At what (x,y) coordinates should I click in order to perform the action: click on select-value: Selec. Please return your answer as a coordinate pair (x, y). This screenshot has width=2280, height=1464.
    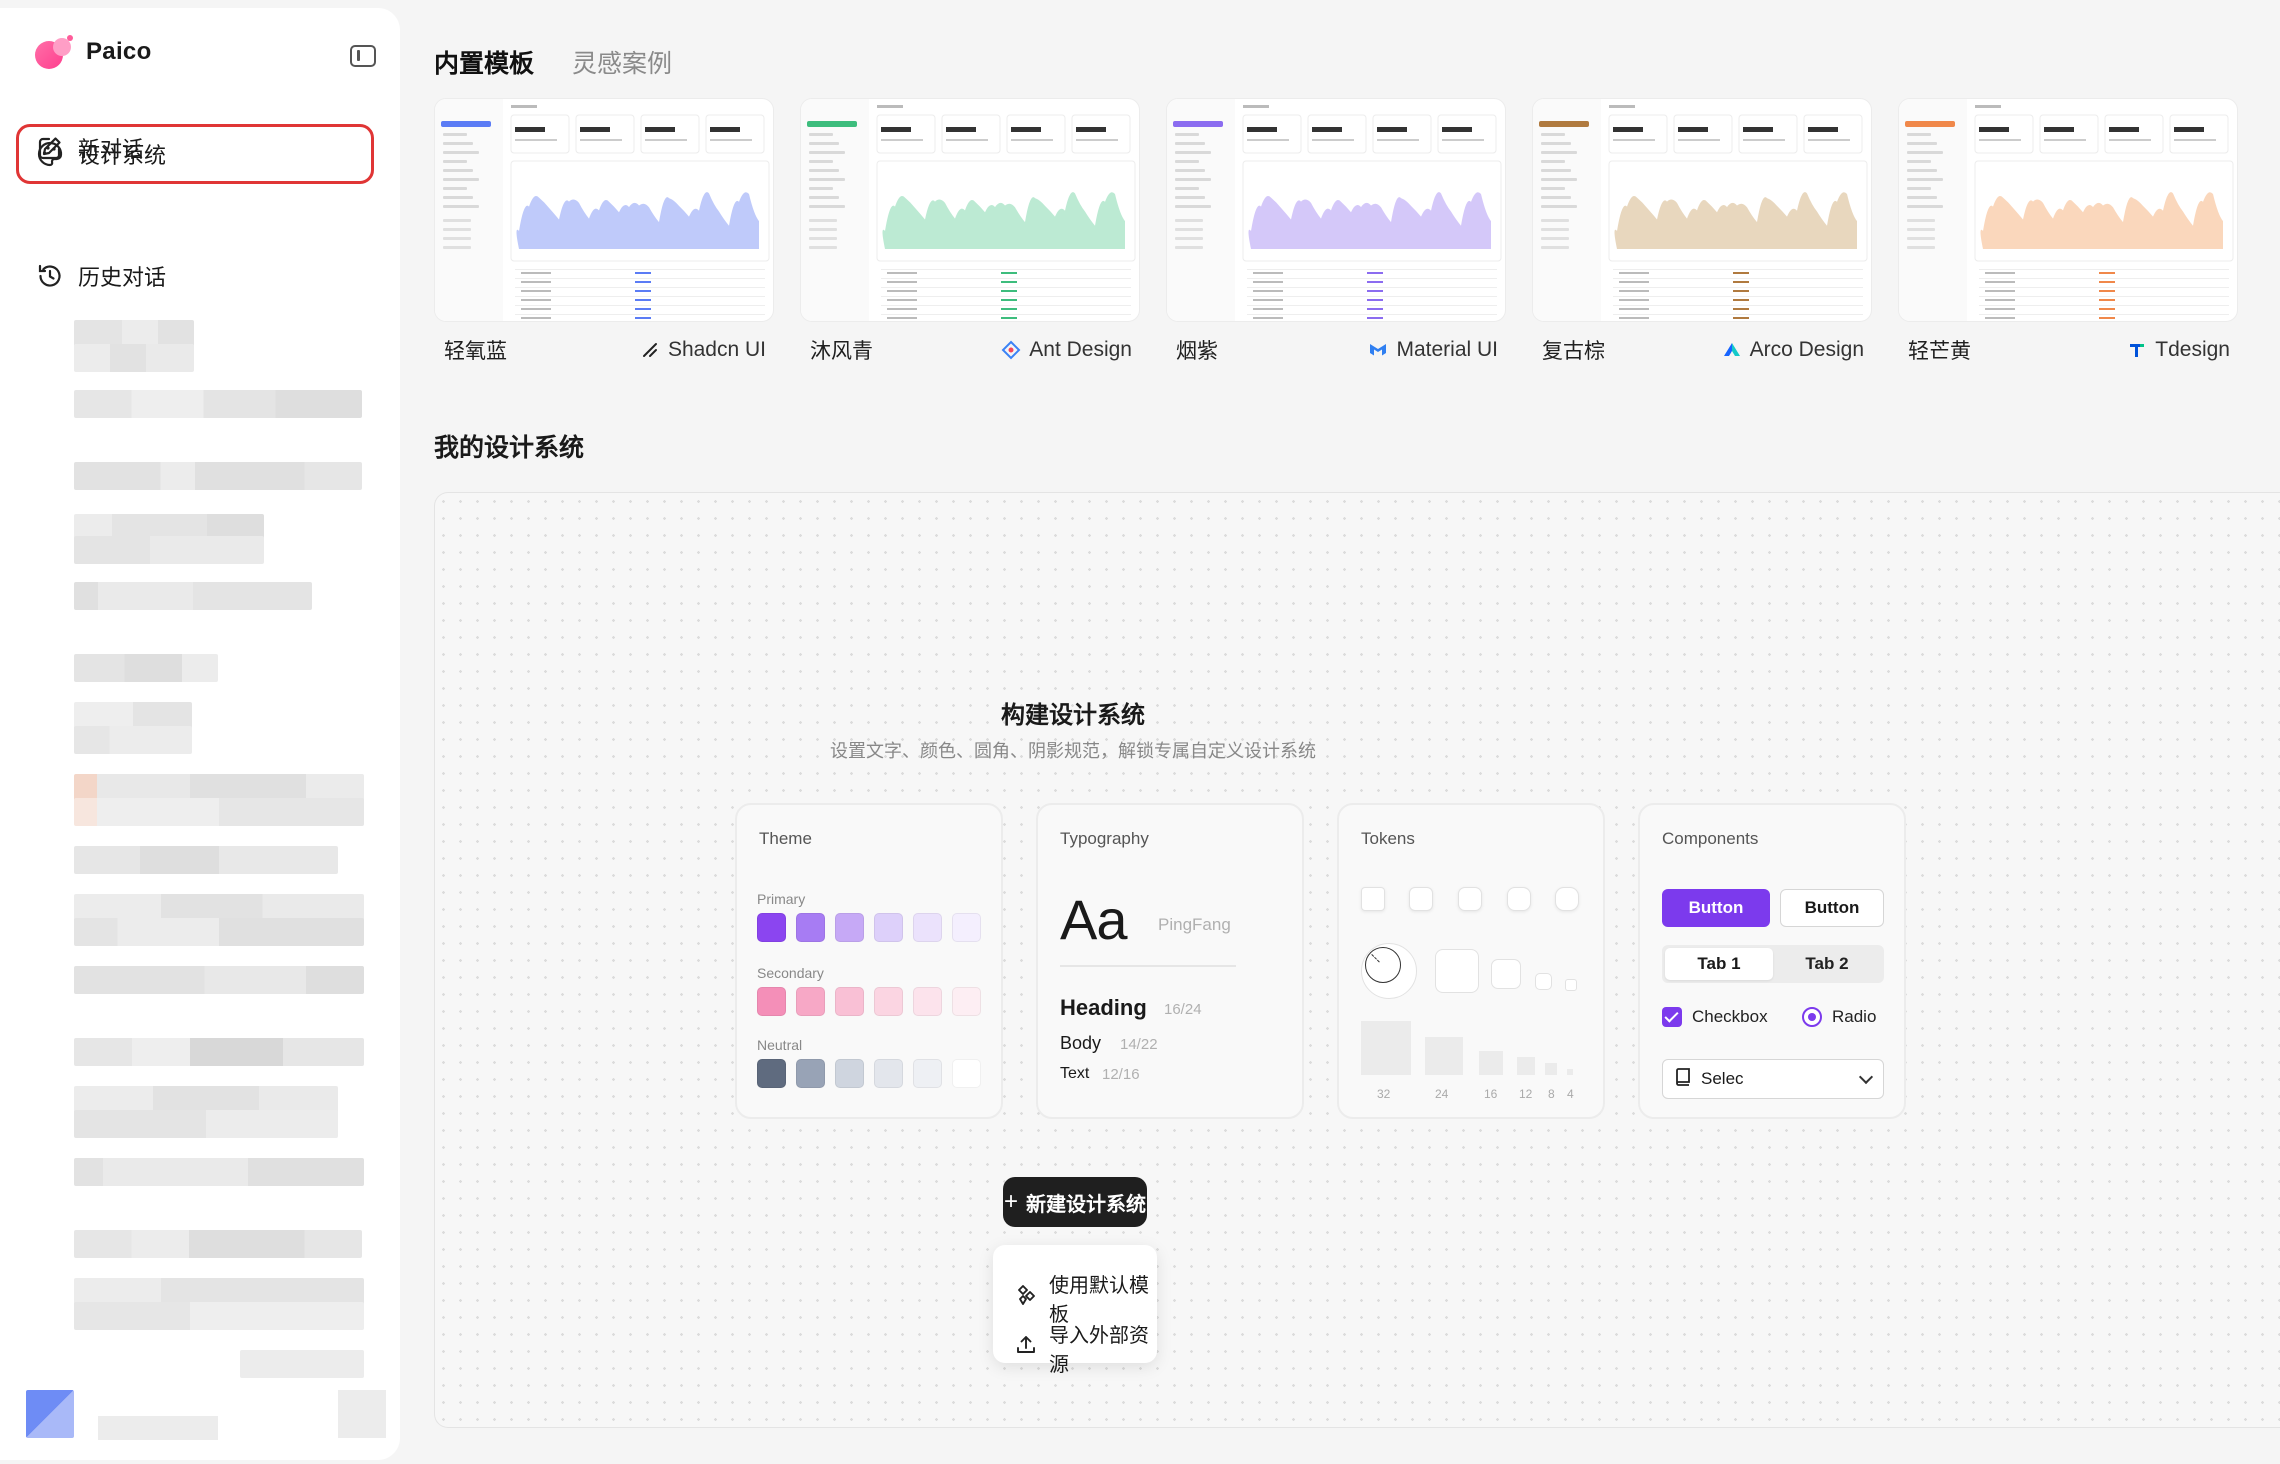
    Looking at the image, I should click on (1722, 1078).